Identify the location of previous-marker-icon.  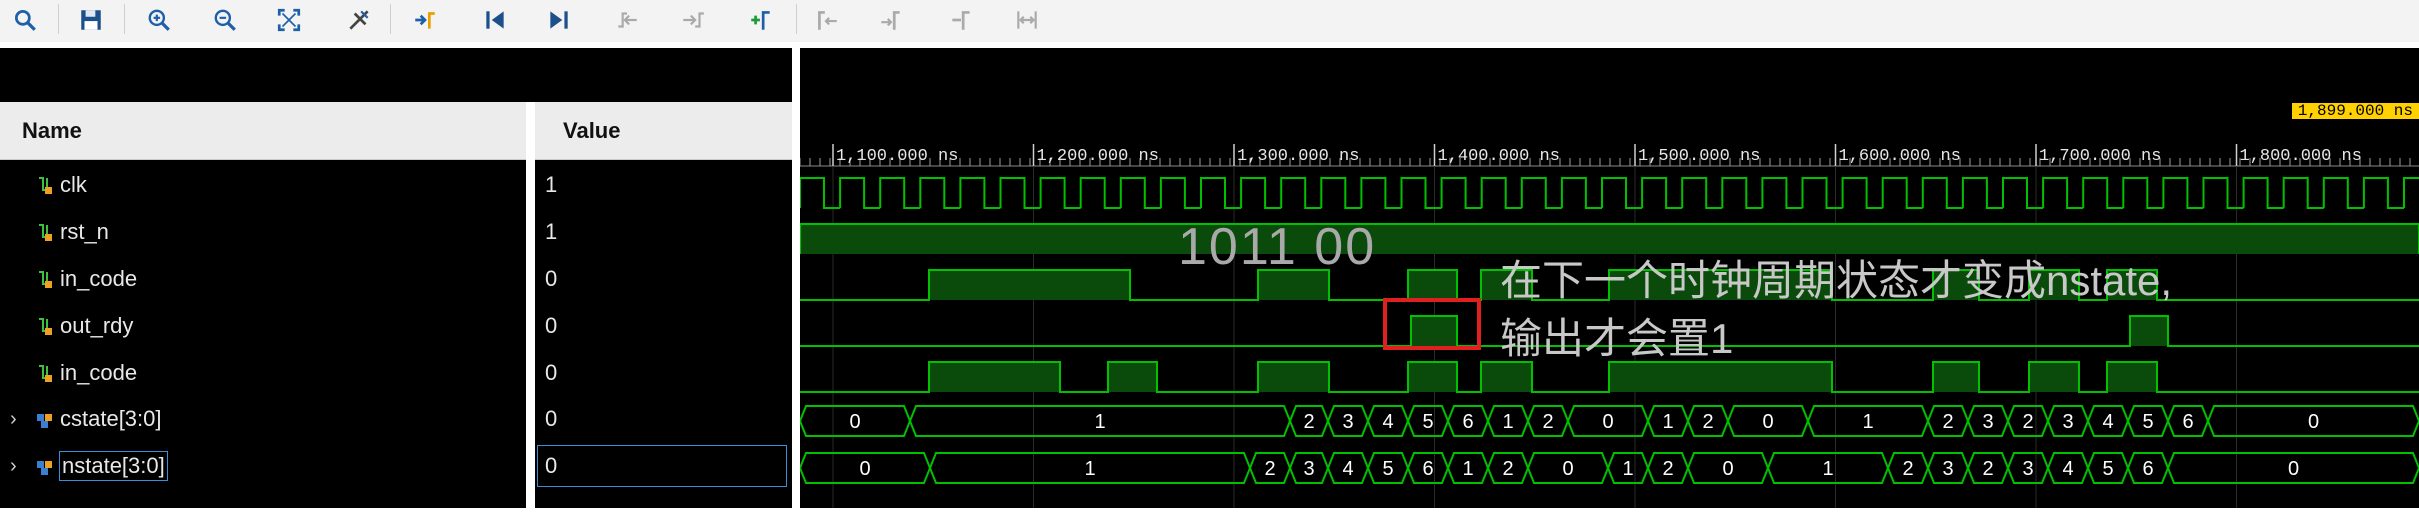
(827, 20).